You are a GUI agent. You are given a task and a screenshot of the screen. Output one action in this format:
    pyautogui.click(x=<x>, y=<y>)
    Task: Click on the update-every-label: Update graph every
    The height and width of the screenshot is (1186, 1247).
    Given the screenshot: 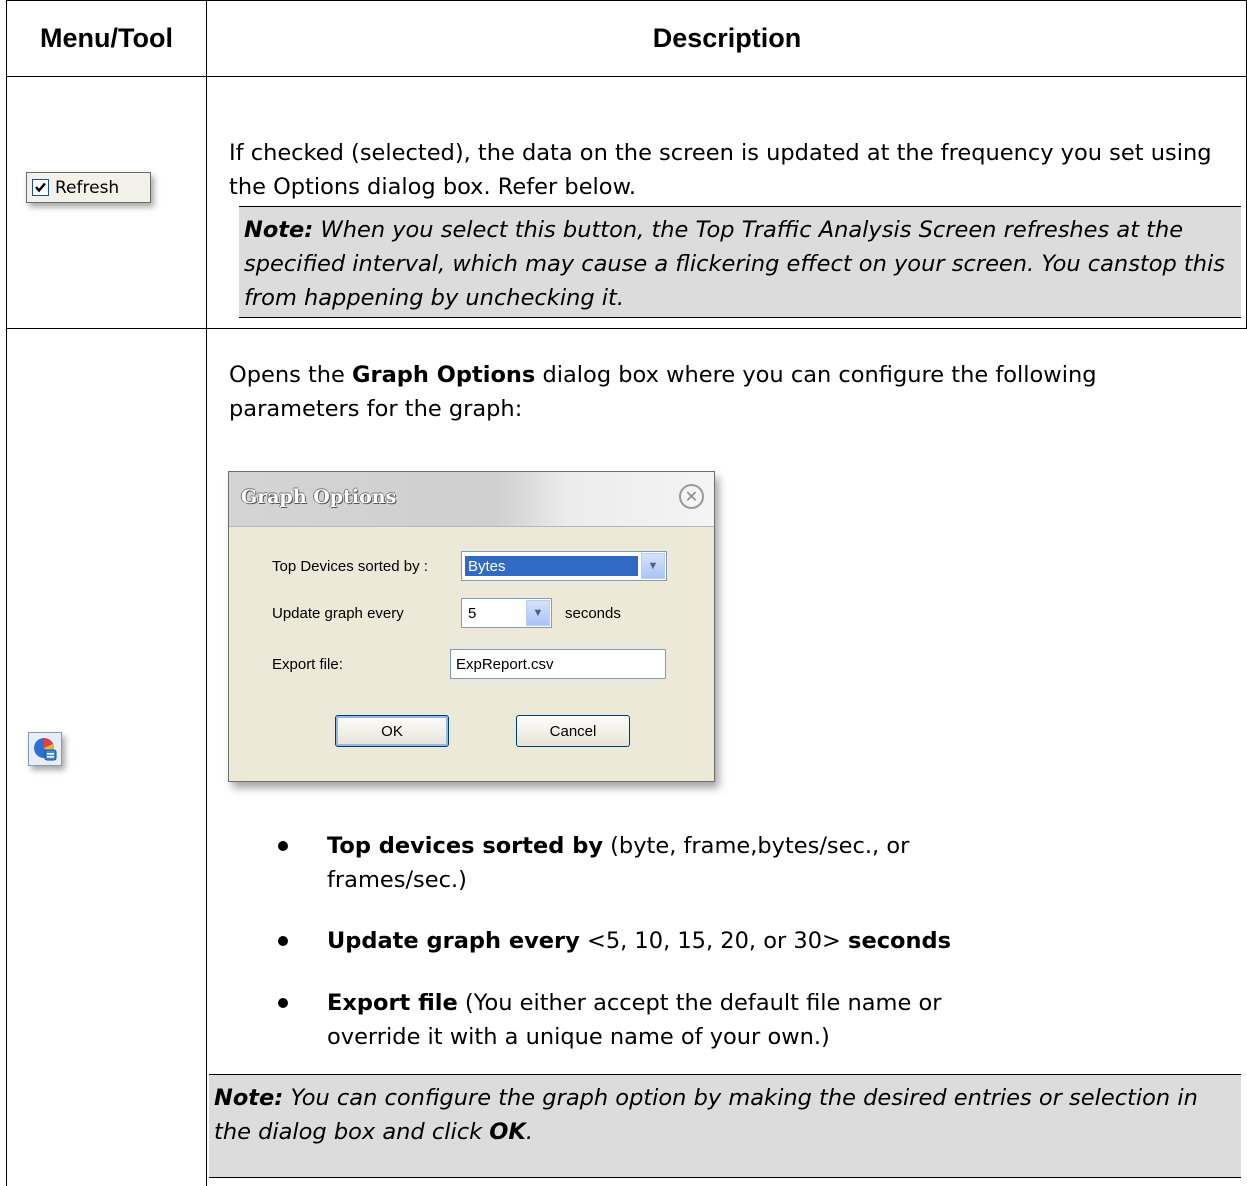 What is the action you would take?
    pyautogui.click(x=338, y=613)
    